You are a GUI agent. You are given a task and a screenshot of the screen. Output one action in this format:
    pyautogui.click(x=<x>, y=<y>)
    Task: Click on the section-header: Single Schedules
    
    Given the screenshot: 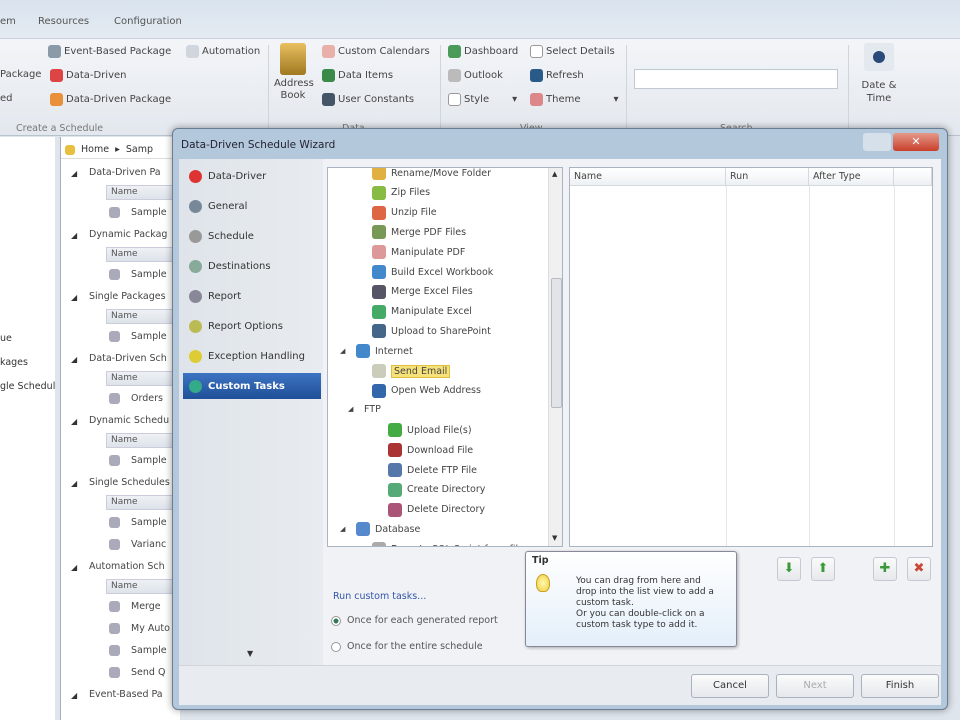 What is the action you would take?
    pyautogui.click(x=129, y=482)
    